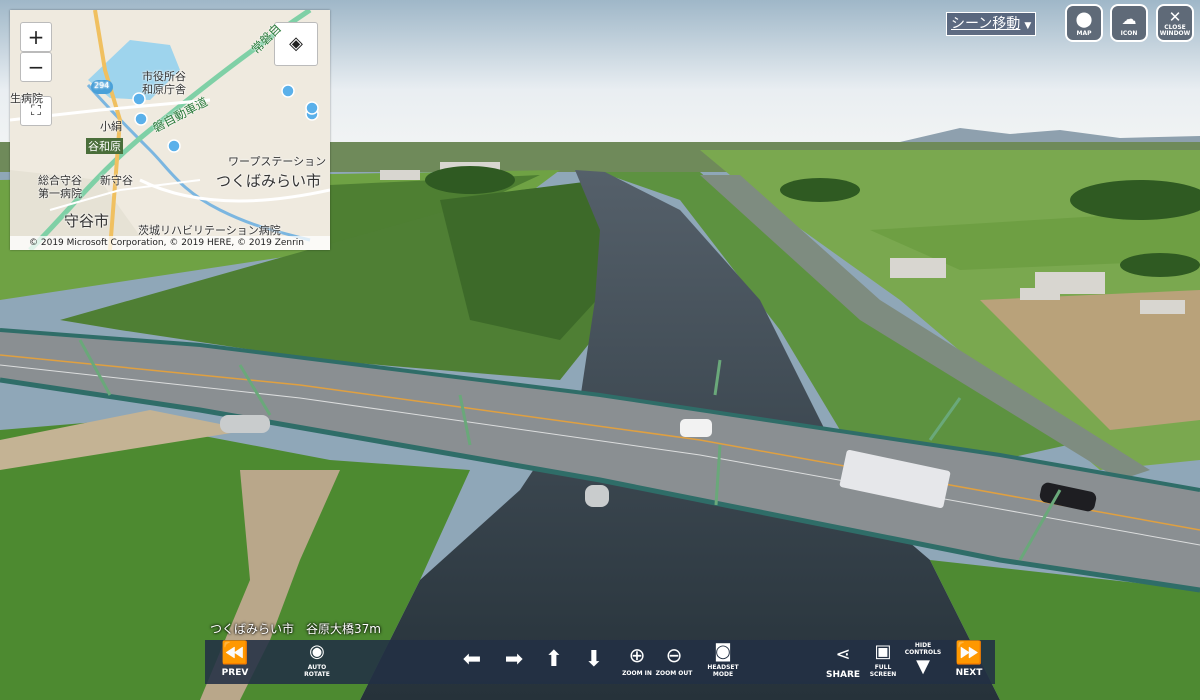 Image resolution: width=1200 pixels, height=700 pixels. Describe the element at coordinates (637, 655) in the screenshot. I see `zoom-in-icon: ⊕` at that location.